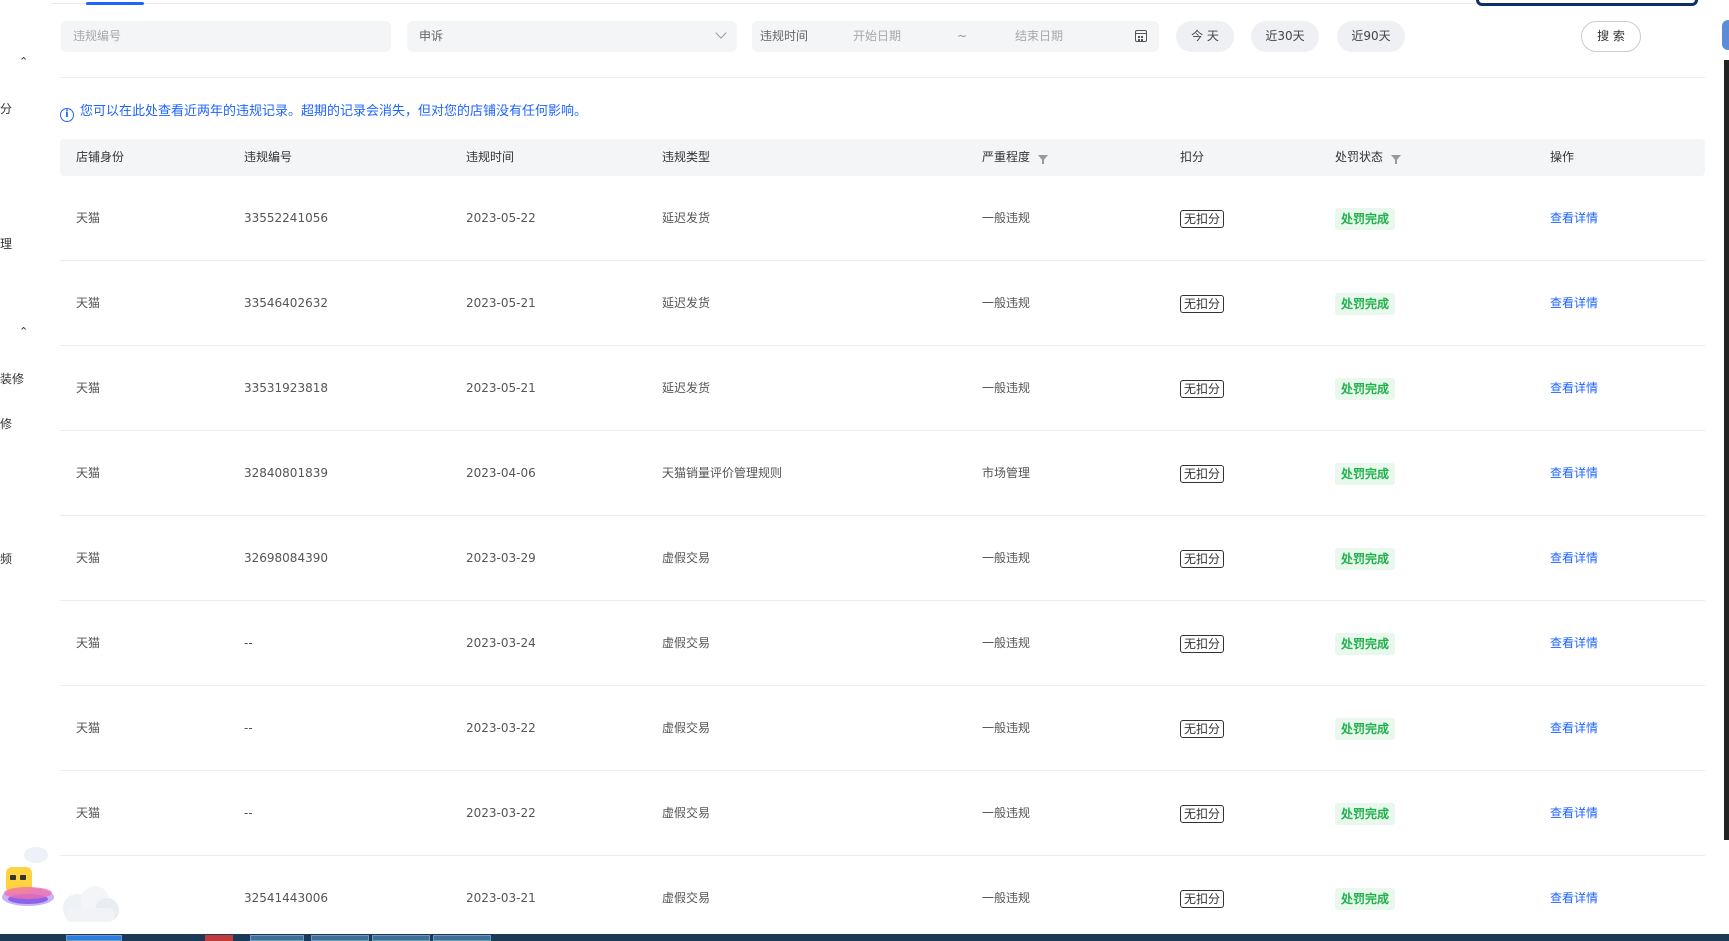 This screenshot has height=941, width=1729. I want to click on cell-violation-time: 2023-05-22, so click(501, 218).